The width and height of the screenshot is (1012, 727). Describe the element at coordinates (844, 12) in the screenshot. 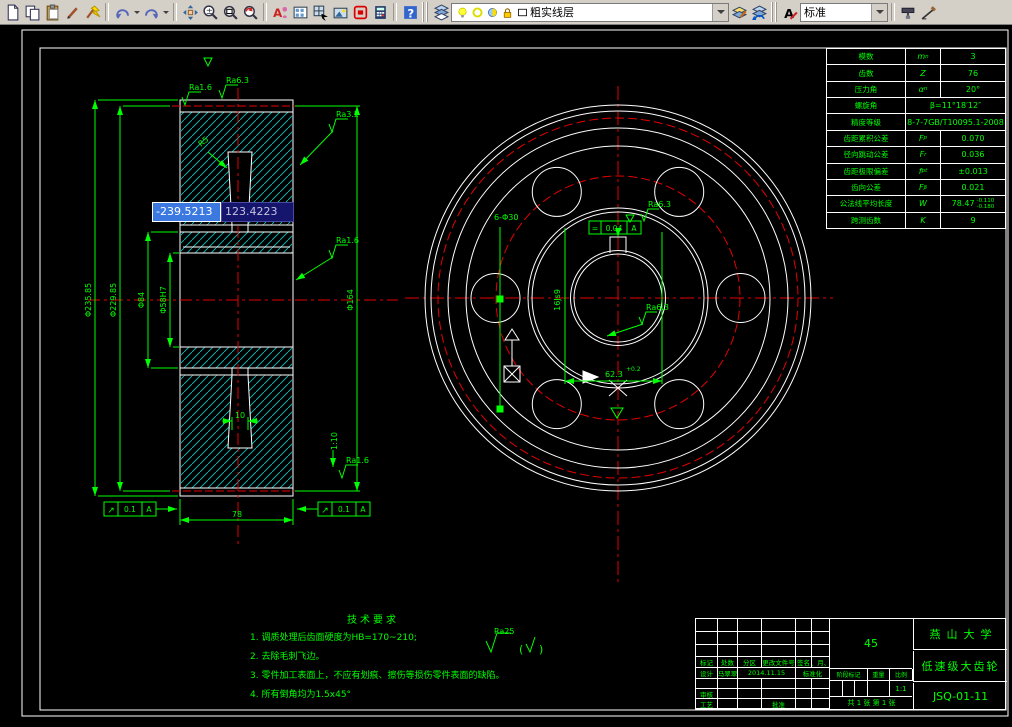

I see `style-combo: 标准` at that location.